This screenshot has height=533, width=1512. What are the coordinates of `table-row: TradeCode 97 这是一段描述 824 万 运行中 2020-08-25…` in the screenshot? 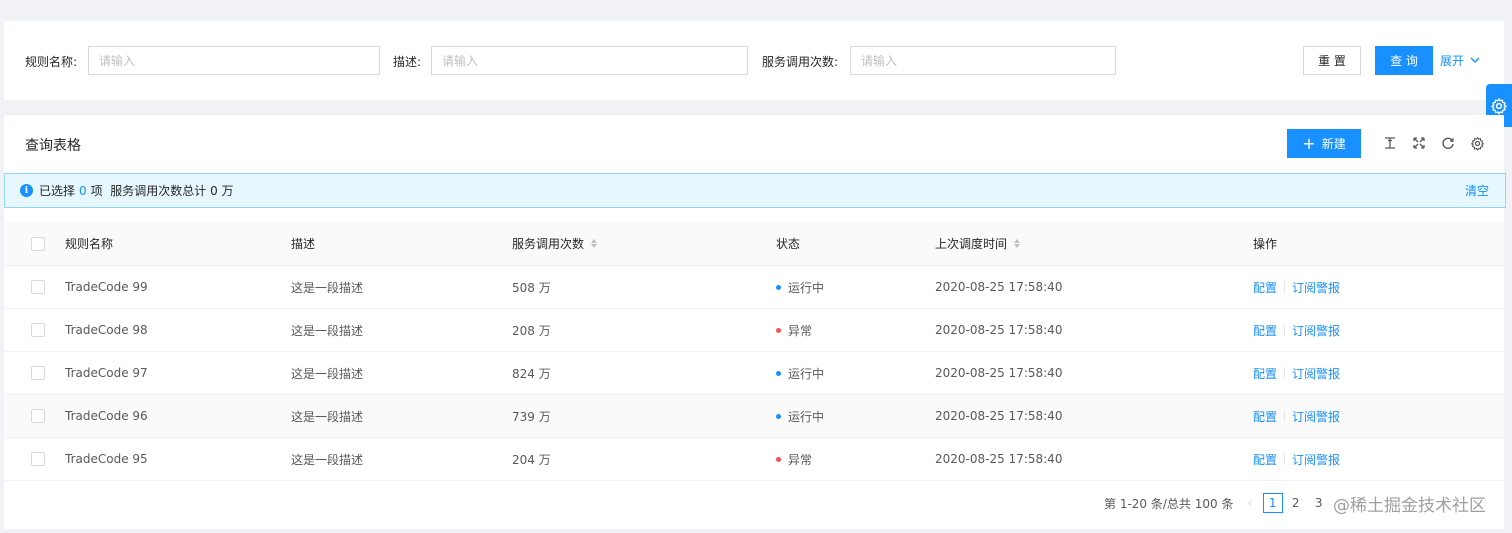 It's located at (754, 373).